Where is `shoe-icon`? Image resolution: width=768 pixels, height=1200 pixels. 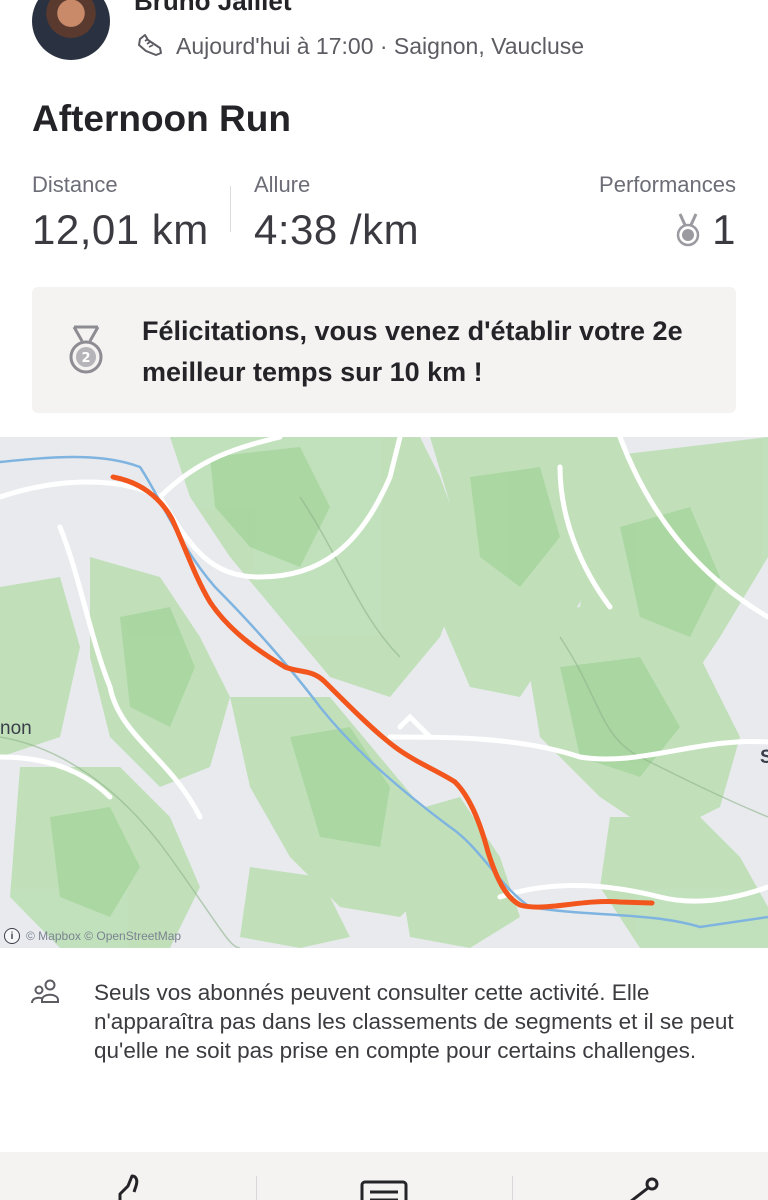 shoe-icon is located at coordinates (150, 45).